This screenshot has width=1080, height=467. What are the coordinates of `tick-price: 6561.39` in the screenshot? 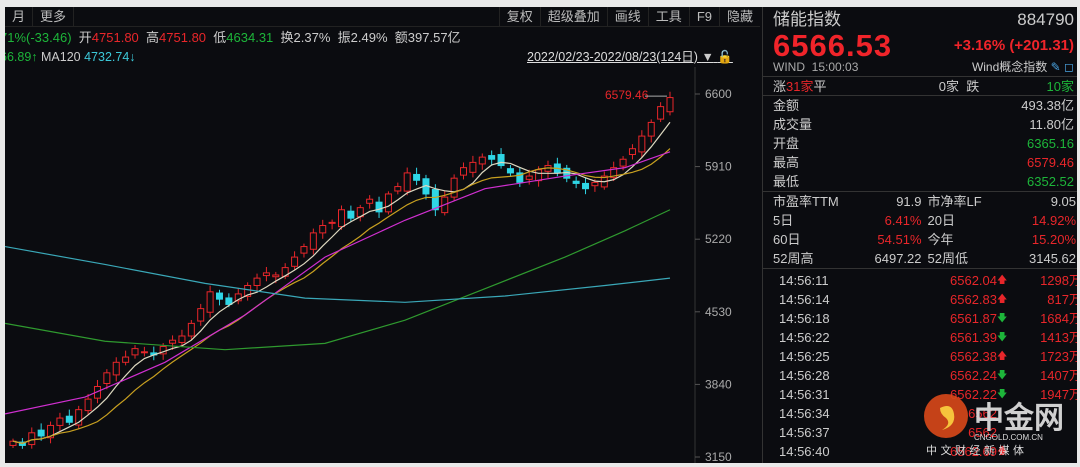 It's located at (973, 337).